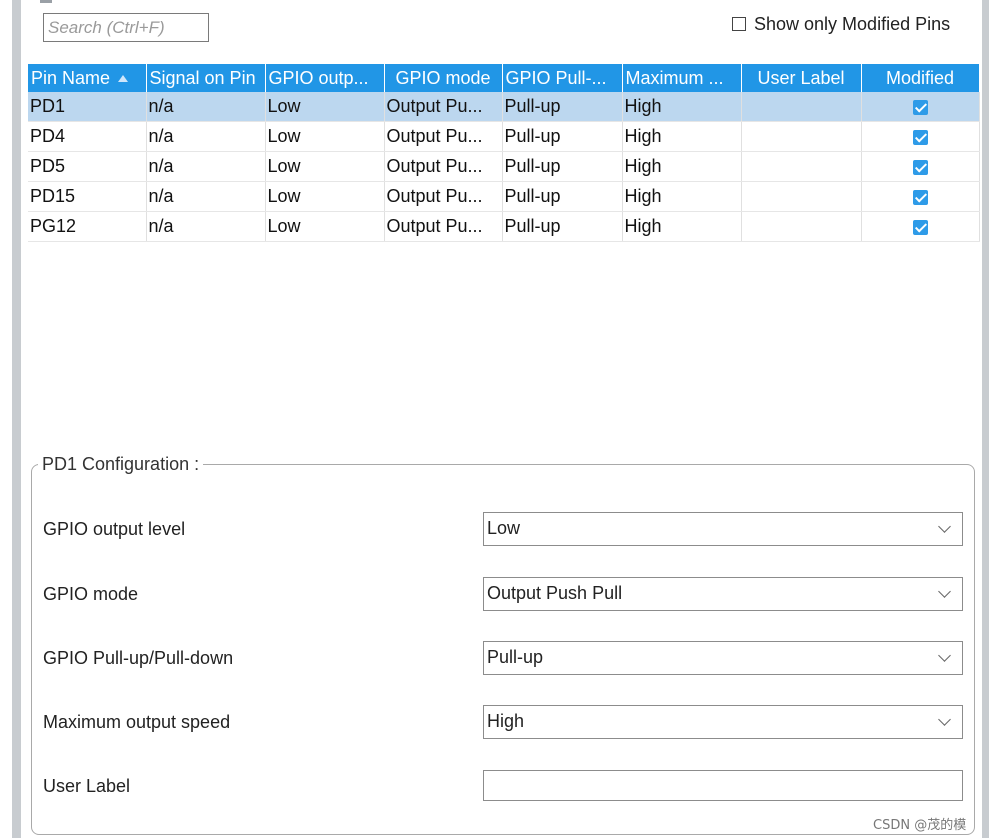 The width and height of the screenshot is (989, 838). I want to click on show-modified-label: Show only Modified Pins, so click(852, 23).